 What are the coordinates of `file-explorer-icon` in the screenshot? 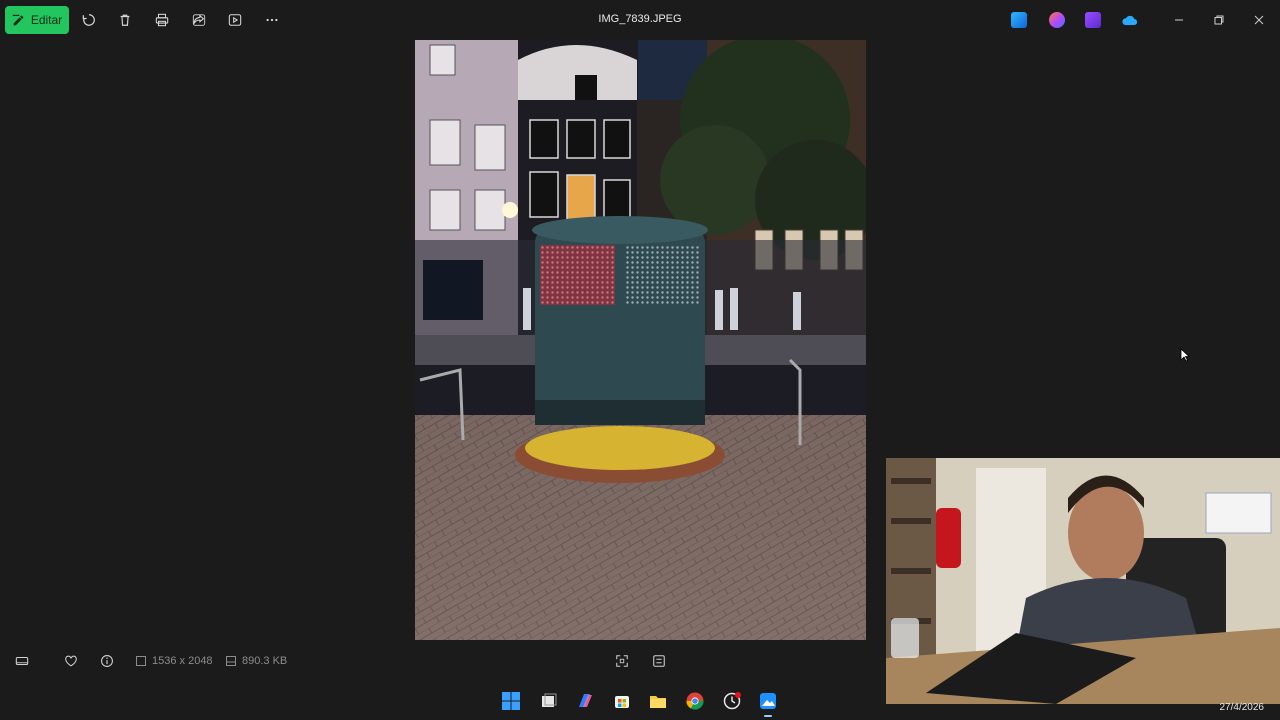 It's located at (658, 701).